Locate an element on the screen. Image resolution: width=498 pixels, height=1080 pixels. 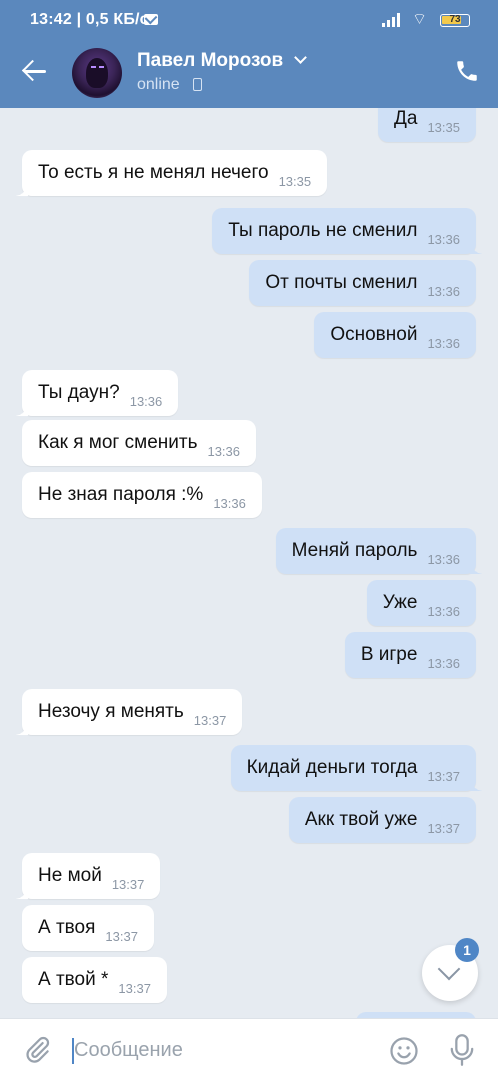
message-bubble: То есть я не менял нечего 13:35 is located at coordinates (171, 173).